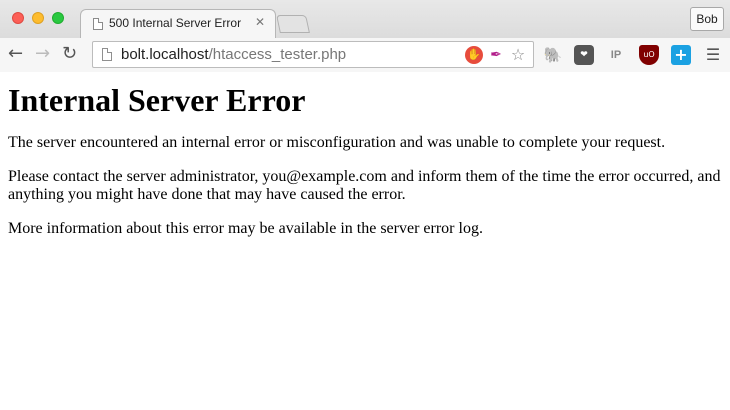  I want to click on url-host: bolt.localhost, so click(165, 54).